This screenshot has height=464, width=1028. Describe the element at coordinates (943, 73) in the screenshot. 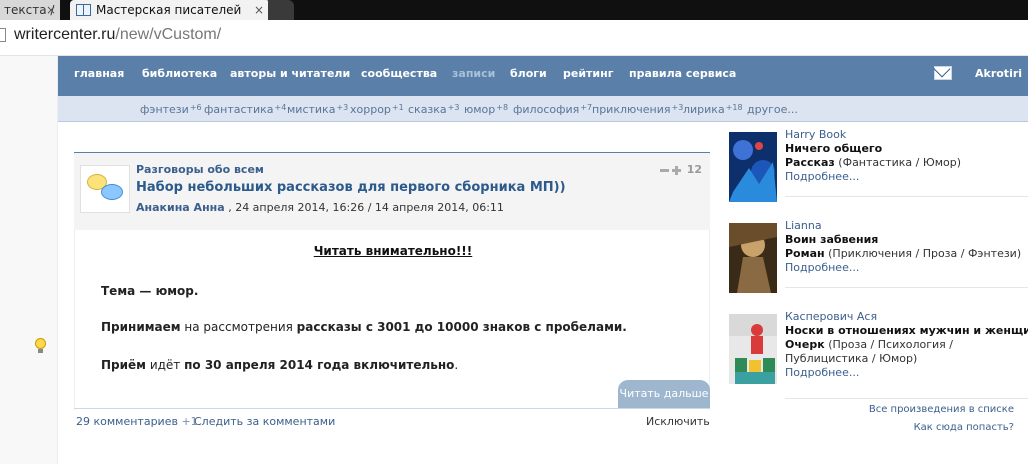

I see `mail-icon` at that location.